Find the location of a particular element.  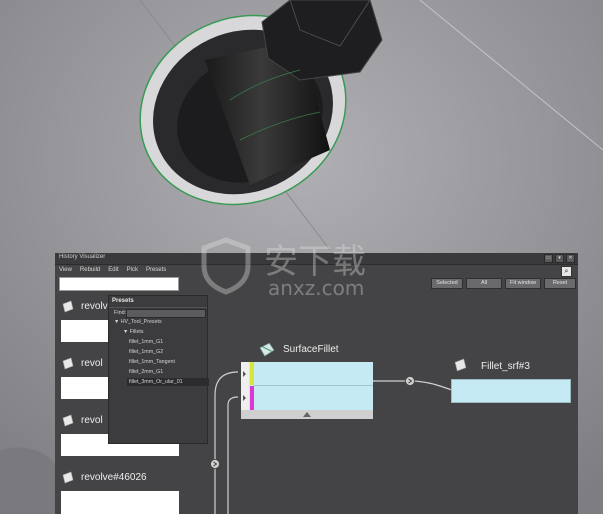

find-input is located at coordinates (166, 313).